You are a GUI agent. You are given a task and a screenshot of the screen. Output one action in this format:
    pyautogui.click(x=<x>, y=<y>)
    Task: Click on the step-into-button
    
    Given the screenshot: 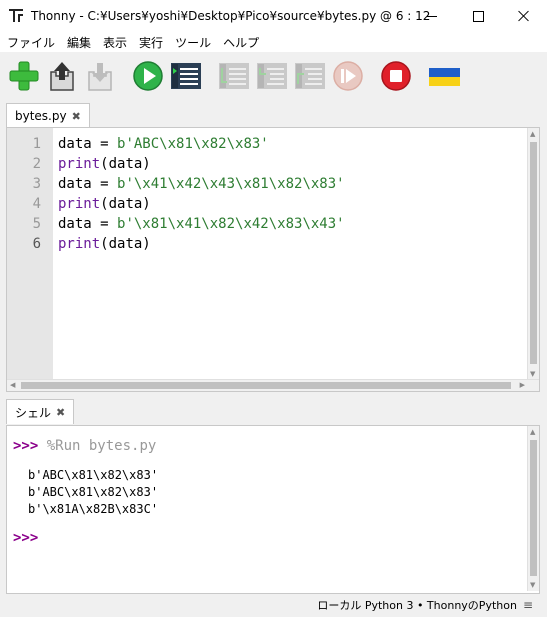 What is the action you would take?
    pyautogui.click(x=272, y=76)
    